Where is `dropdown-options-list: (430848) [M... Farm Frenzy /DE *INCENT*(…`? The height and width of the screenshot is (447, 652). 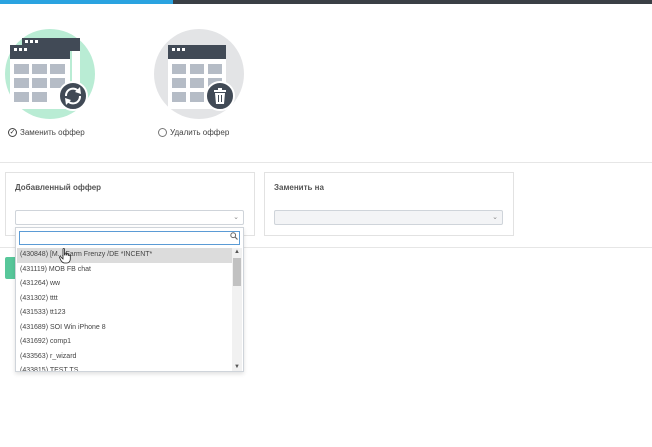
dropdown-options-list: (430848) [M... Farm Frenzy /DE *INCENT*(… is located at coordinates (124, 309).